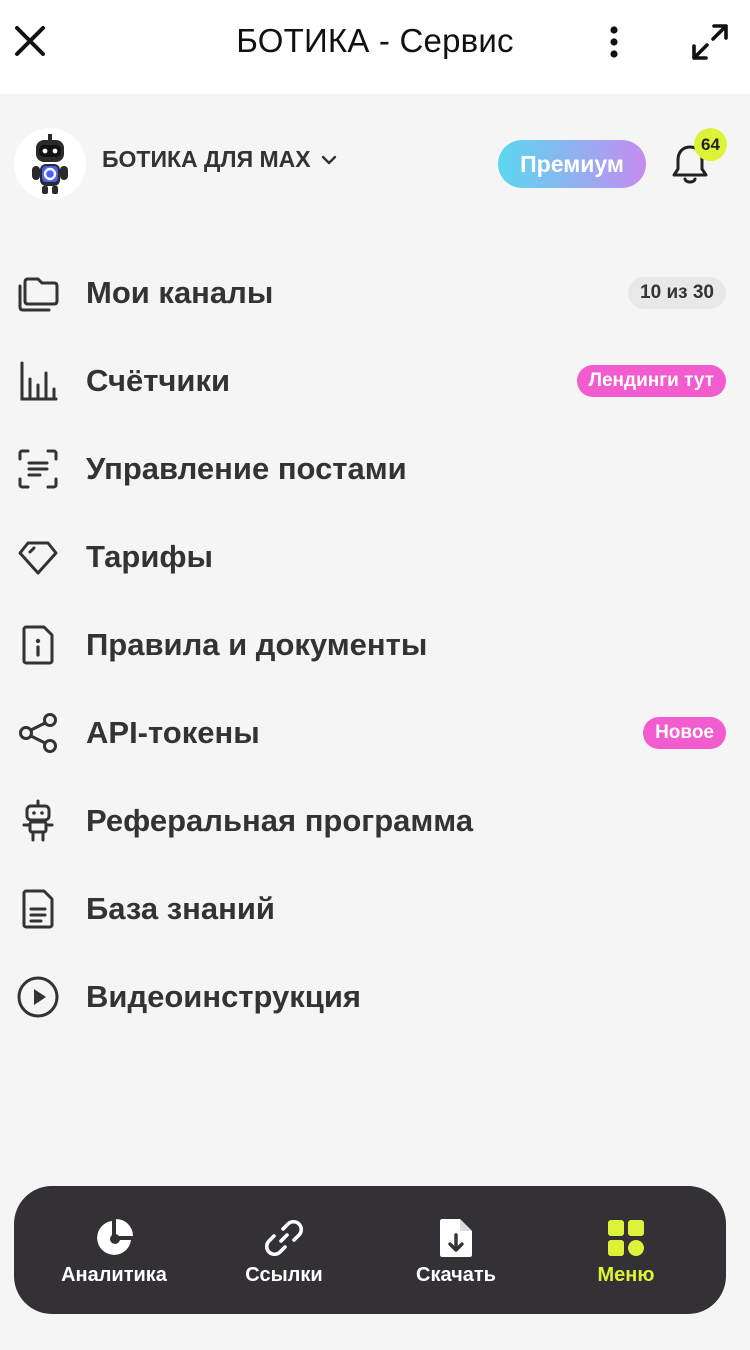  I want to click on menu-item-referral: Реферальная программа, so click(375, 821).